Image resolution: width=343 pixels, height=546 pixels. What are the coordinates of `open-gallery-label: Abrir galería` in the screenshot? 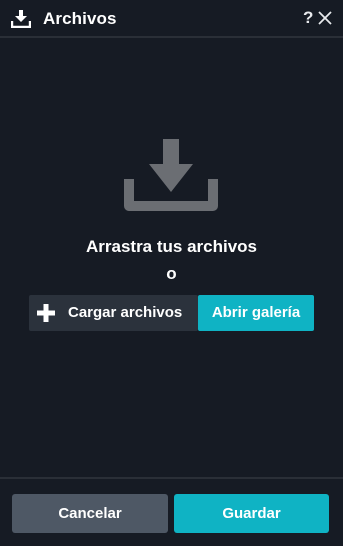 It's located at (256, 312).